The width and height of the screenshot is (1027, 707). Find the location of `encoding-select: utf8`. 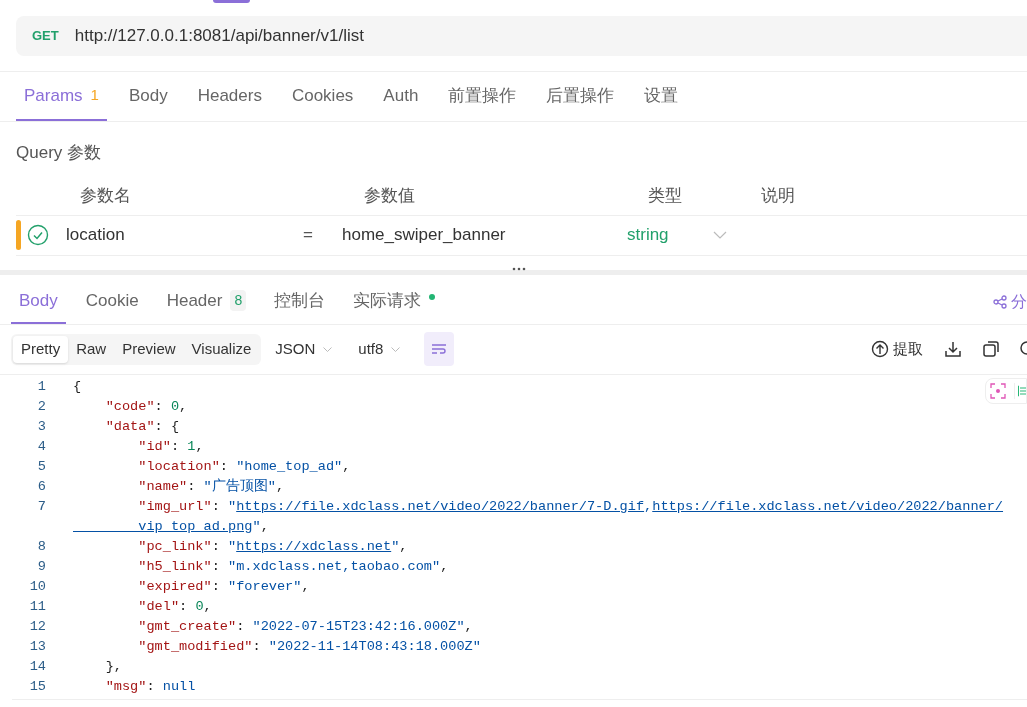

encoding-select: utf8 is located at coordinates (379, 349).